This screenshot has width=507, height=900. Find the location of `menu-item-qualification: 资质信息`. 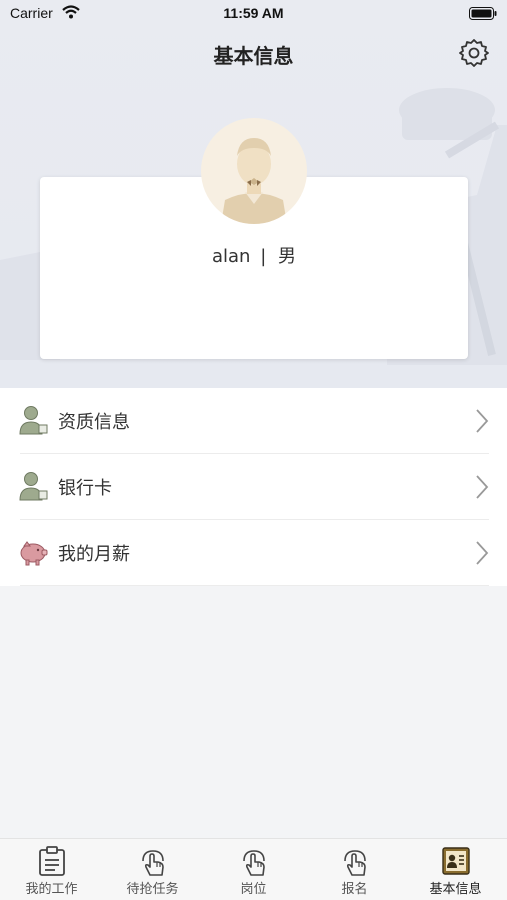

menu-item-qualification: 资质信息 is located at coordinates (253, 421).